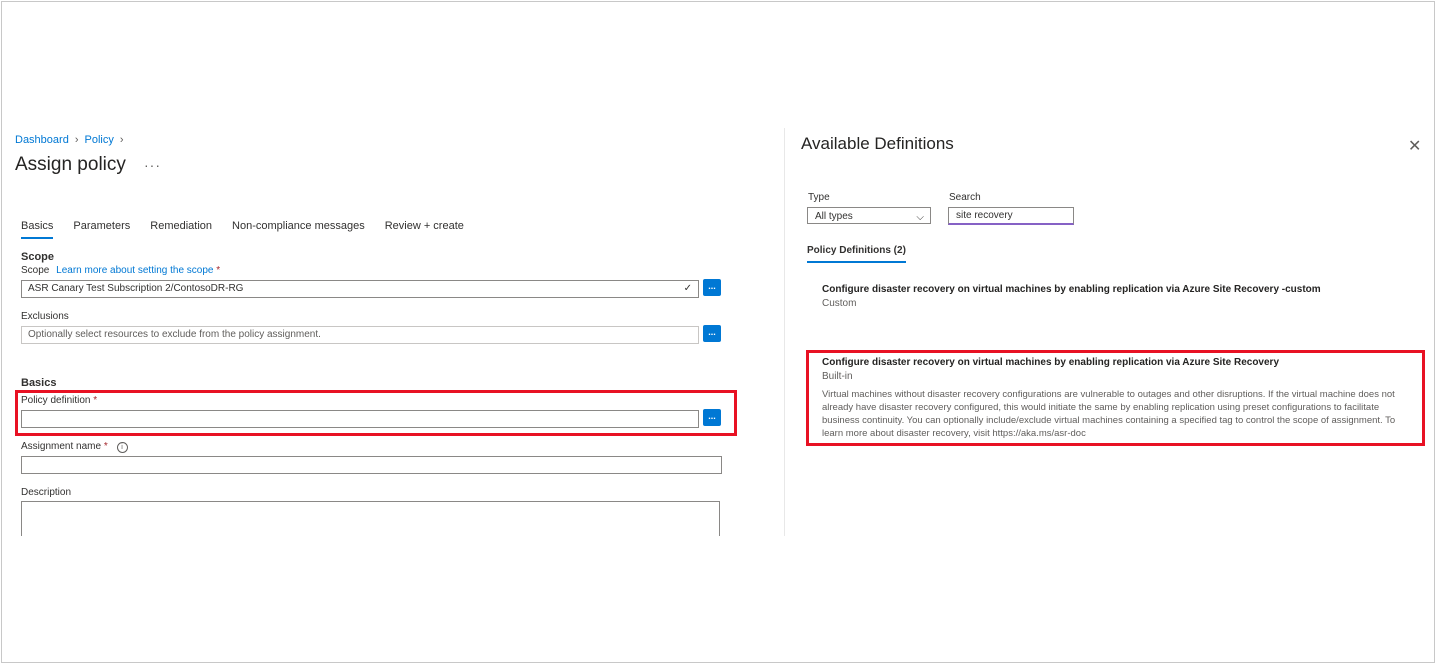 This screenshot has height=664, width=1436. I want to click on type-label: Type, so click(819, 197).